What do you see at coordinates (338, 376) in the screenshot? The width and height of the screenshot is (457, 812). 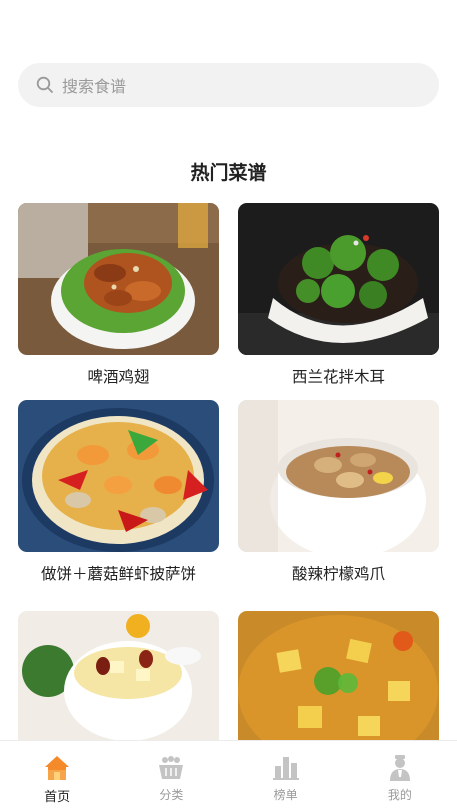 I see `recipe-name: 西兰花拌木耳` at bounding box center [338, 376].